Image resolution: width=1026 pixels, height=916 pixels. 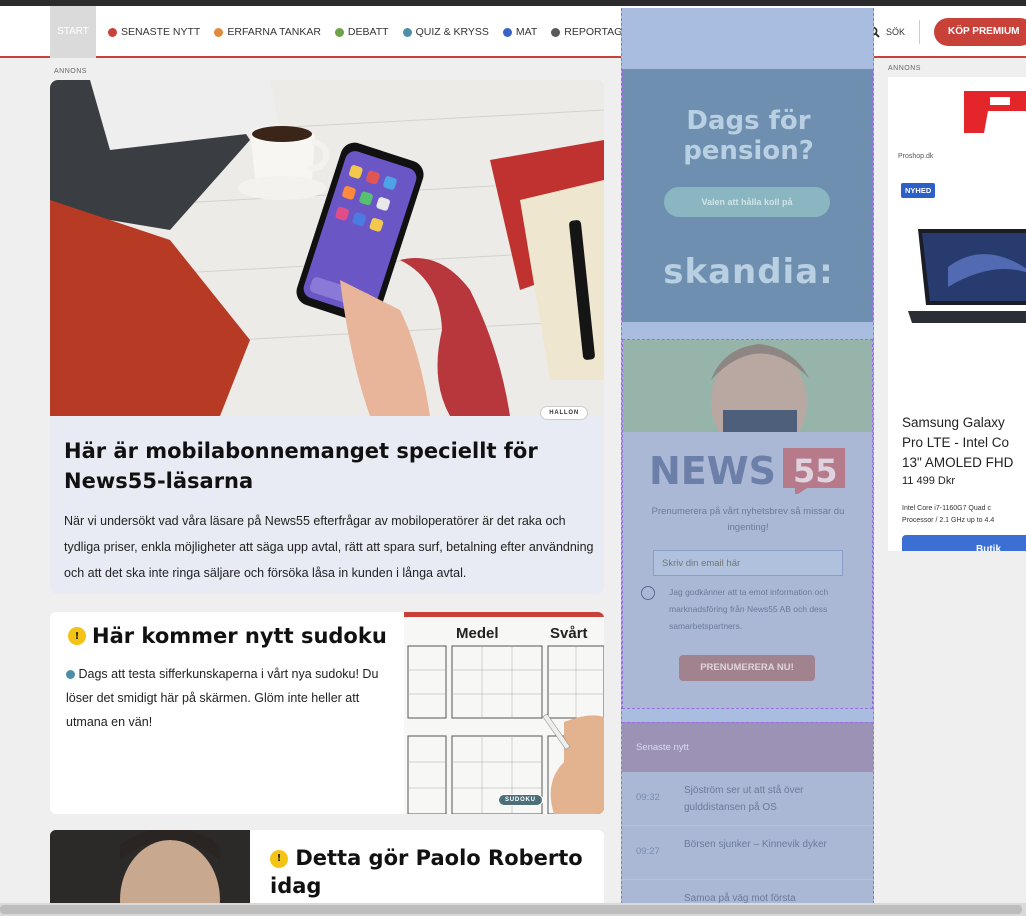 What do you see at coordinates (73, 32) in the screenshot?
I see `nav-start-tab: START` at bounding box center [73, 32].